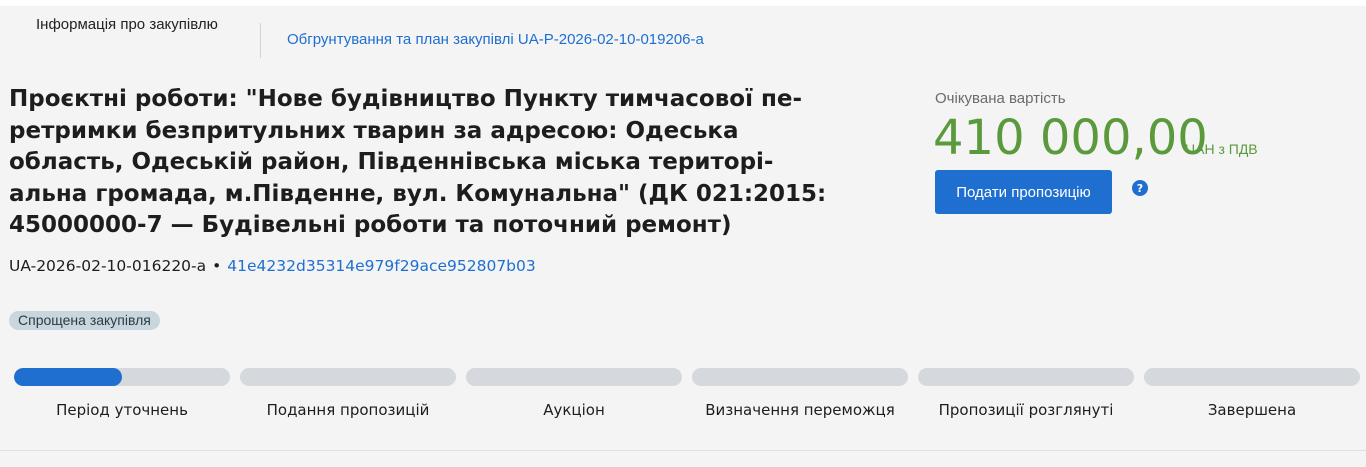 This screenshot has width=1366, height=467. Describe the element at coordinates (68, 377) in the screenshot. I see `stage-bar-fill` at that location.